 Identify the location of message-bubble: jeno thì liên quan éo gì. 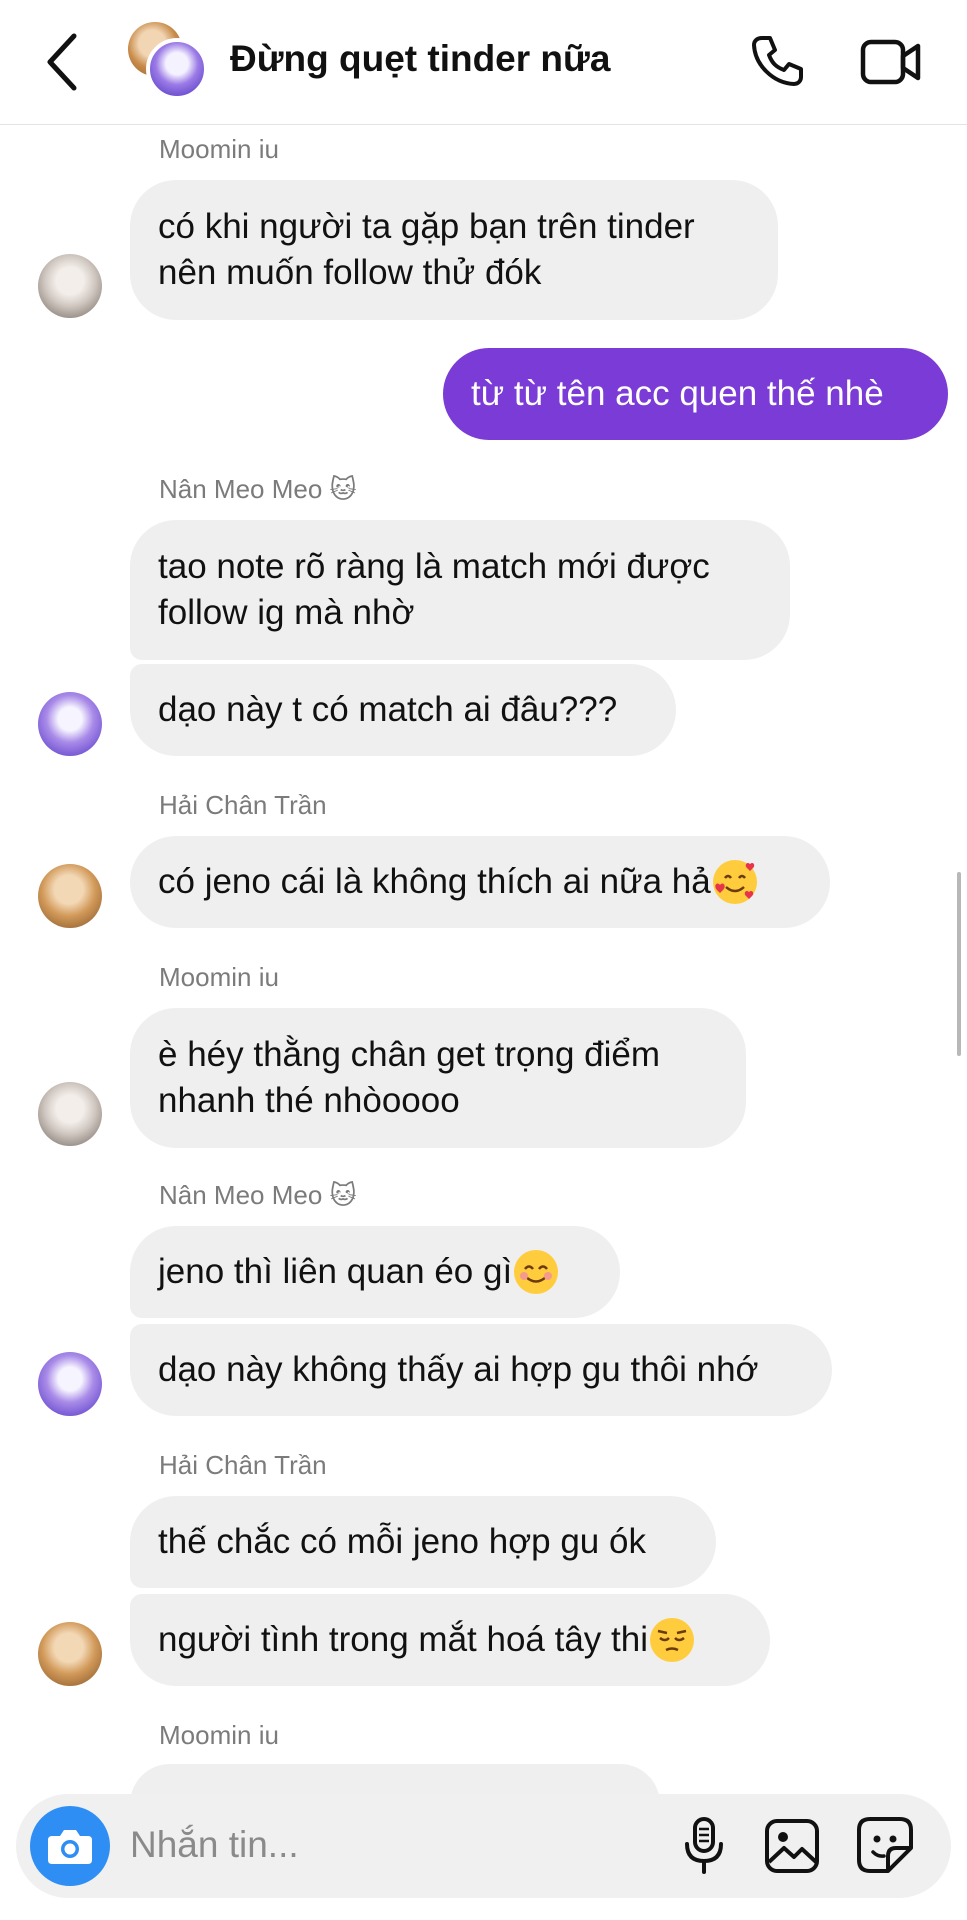
(375, 1272).